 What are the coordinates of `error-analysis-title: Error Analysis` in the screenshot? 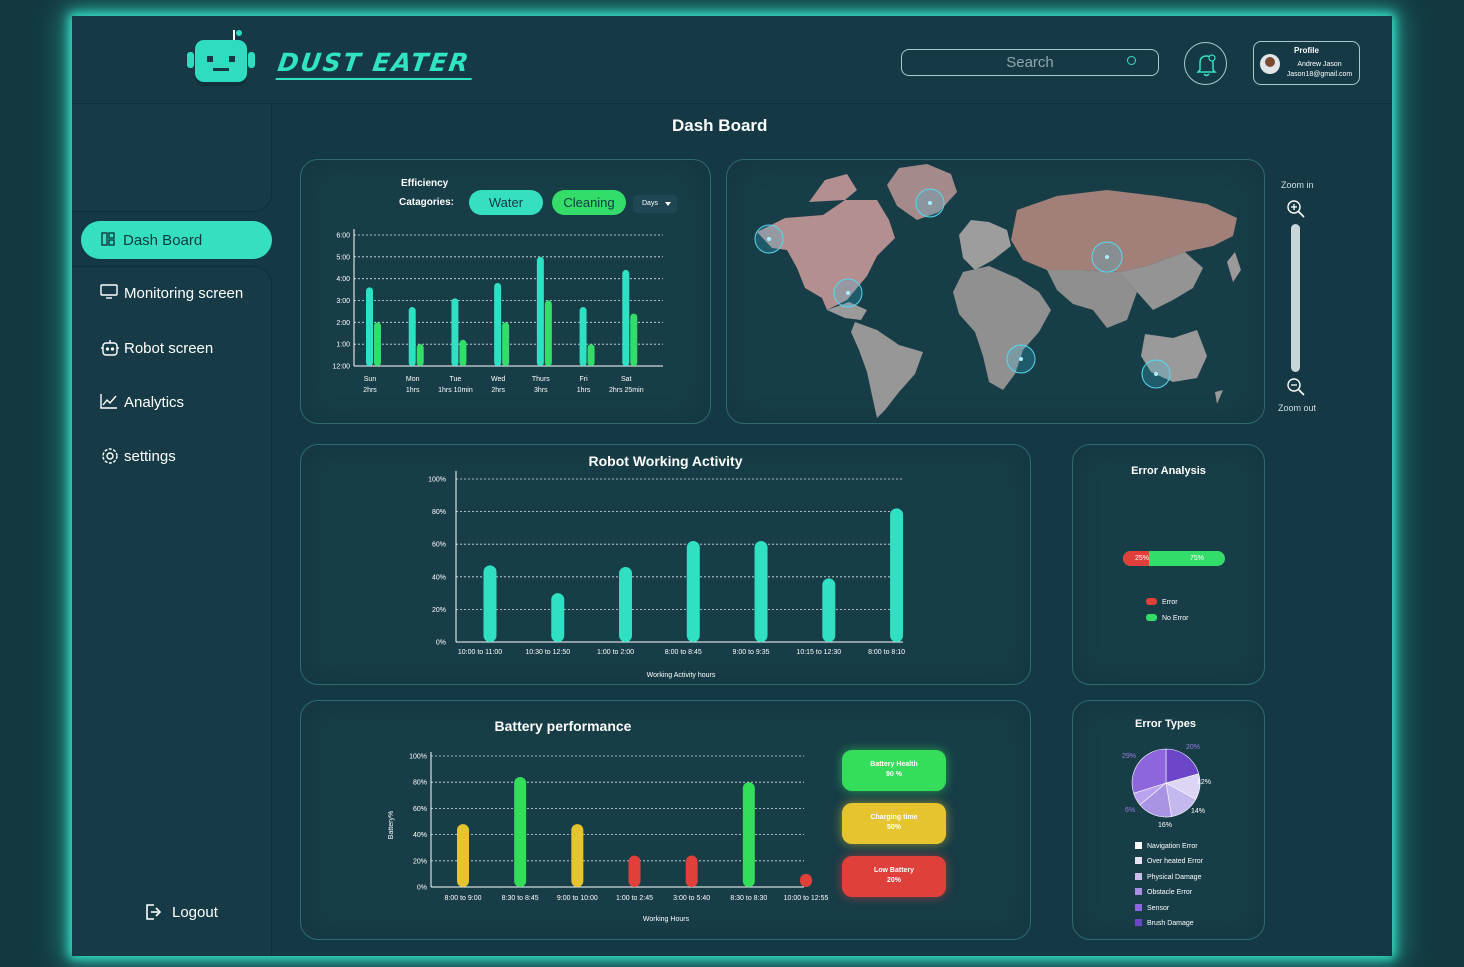 It's located at (1168, 471).